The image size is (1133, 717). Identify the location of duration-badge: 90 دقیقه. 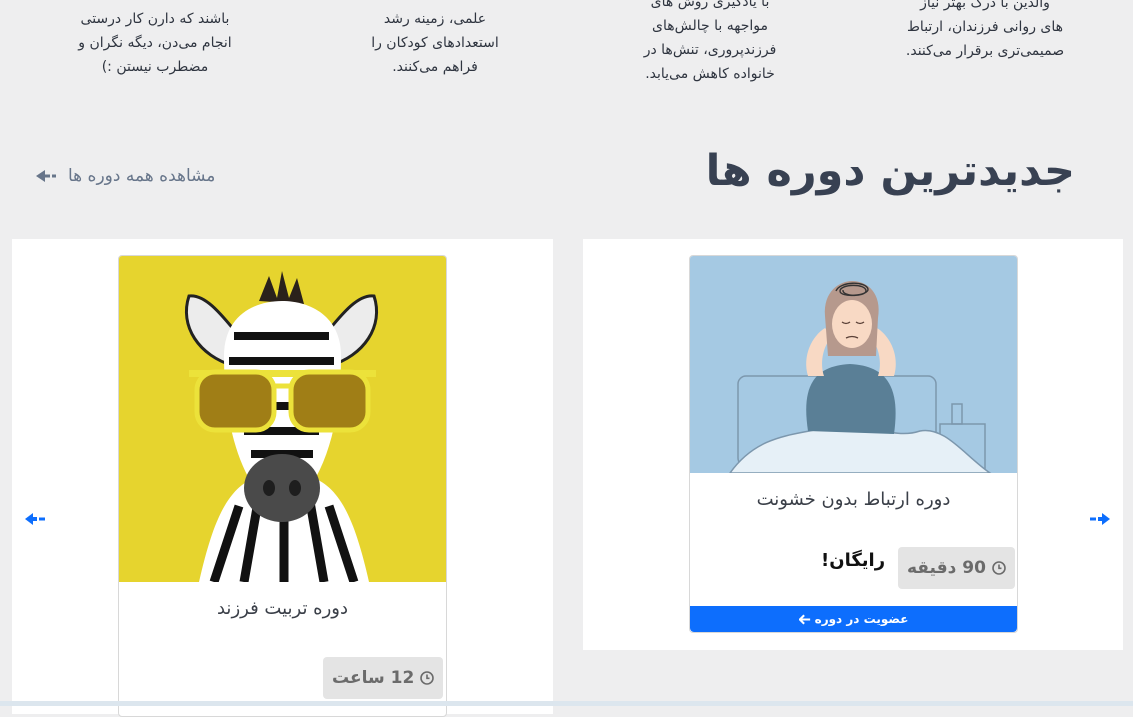
(956, 568).